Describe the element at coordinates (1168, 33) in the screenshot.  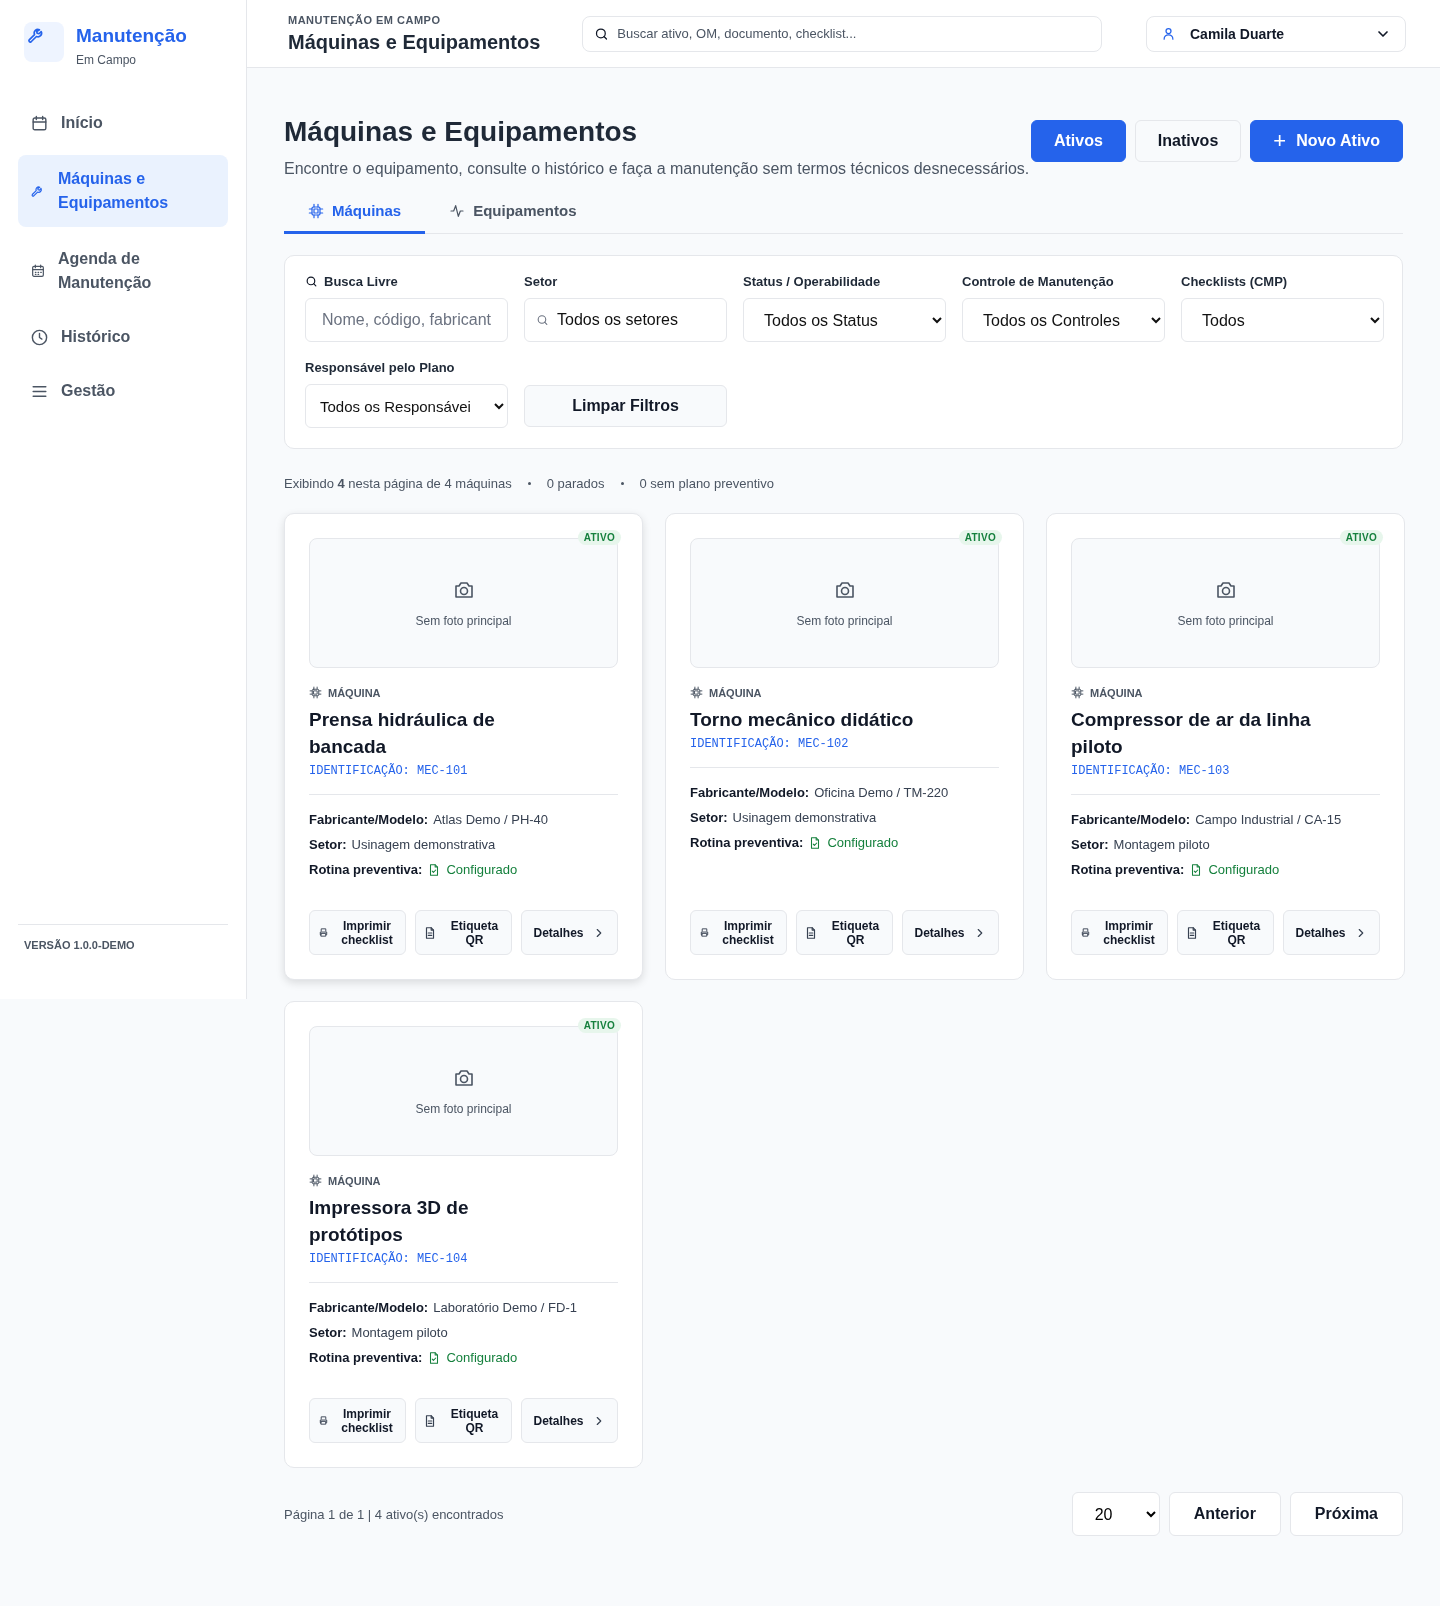
I see `user-icon` at that location.